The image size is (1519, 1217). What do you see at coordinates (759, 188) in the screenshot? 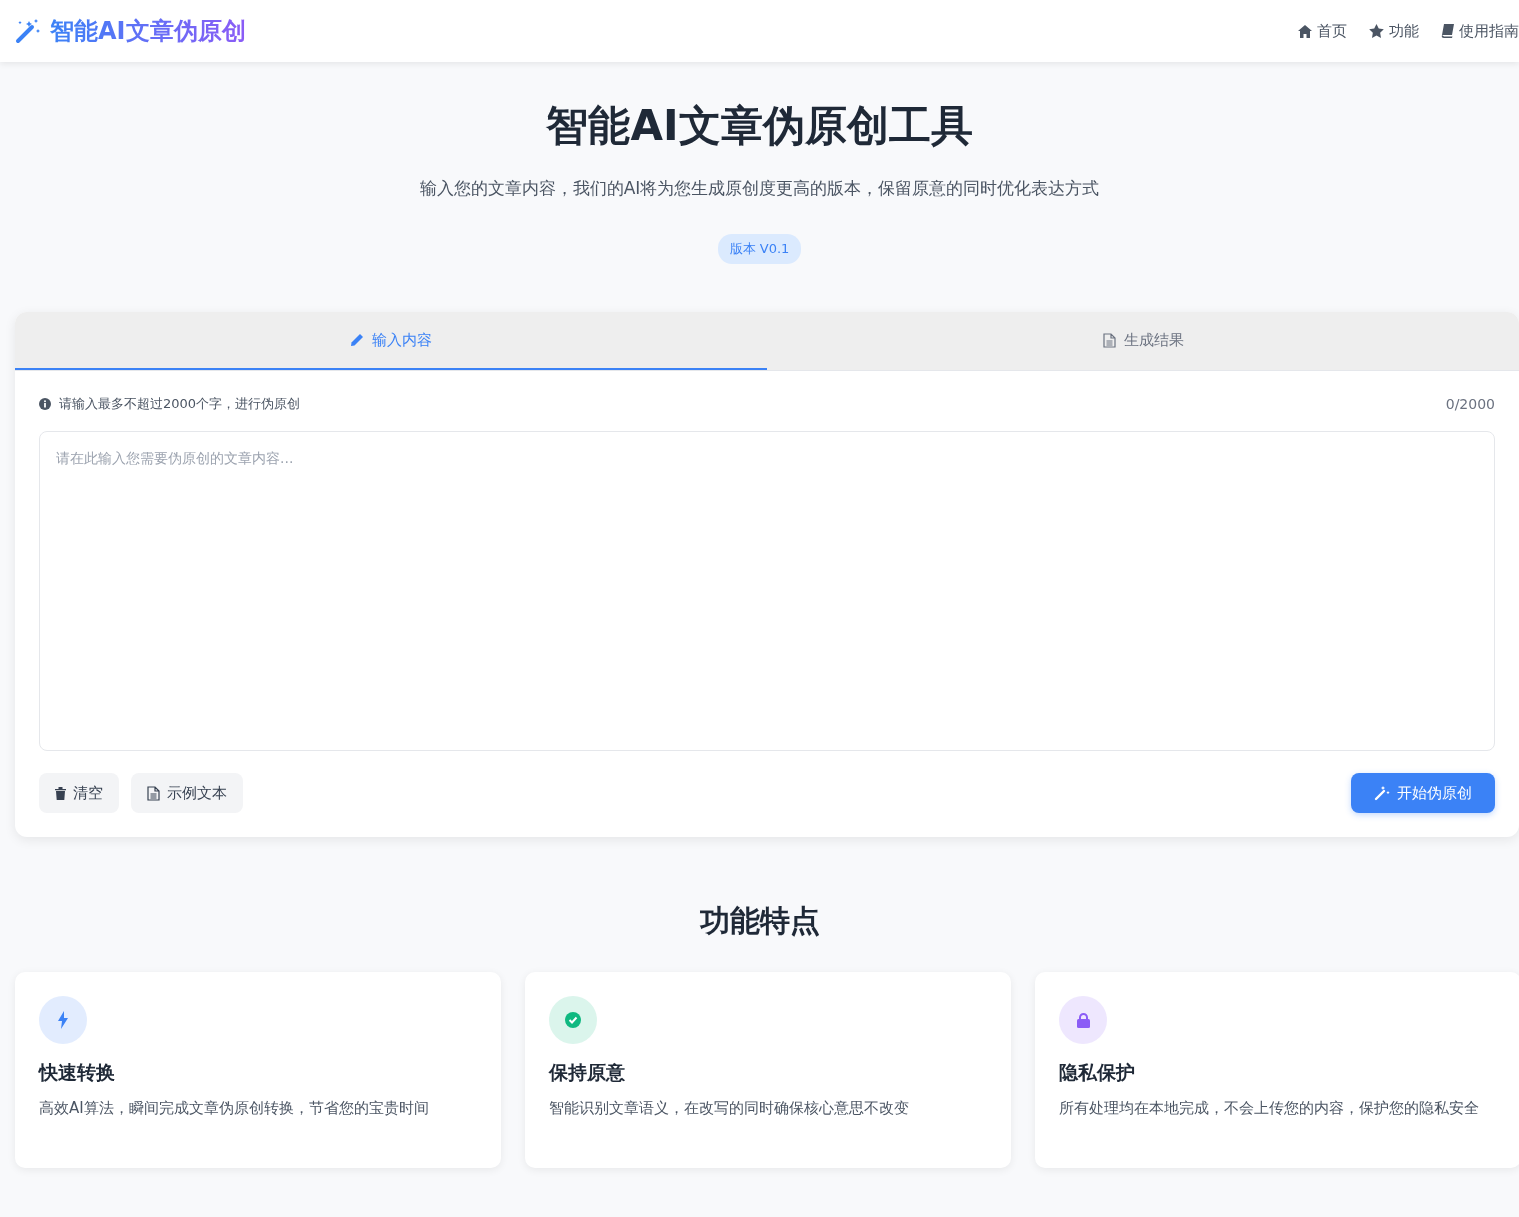
I see `page-subtitle: 输入您的文章内容，我们的AI将为您生成原创度更高的版本，保留原意的同时优化表达方式` at bounding box center [759, 188].